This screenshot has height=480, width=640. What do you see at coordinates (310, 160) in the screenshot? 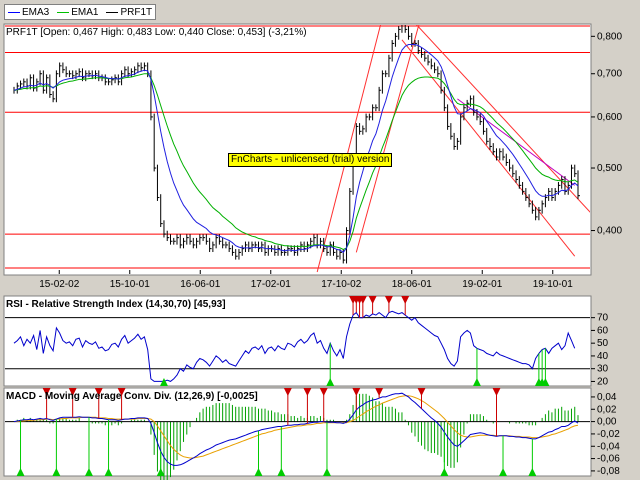
I see `trial-watermark: FnCharts - unlicensed (trial) version` at bounding box center [310, 160].